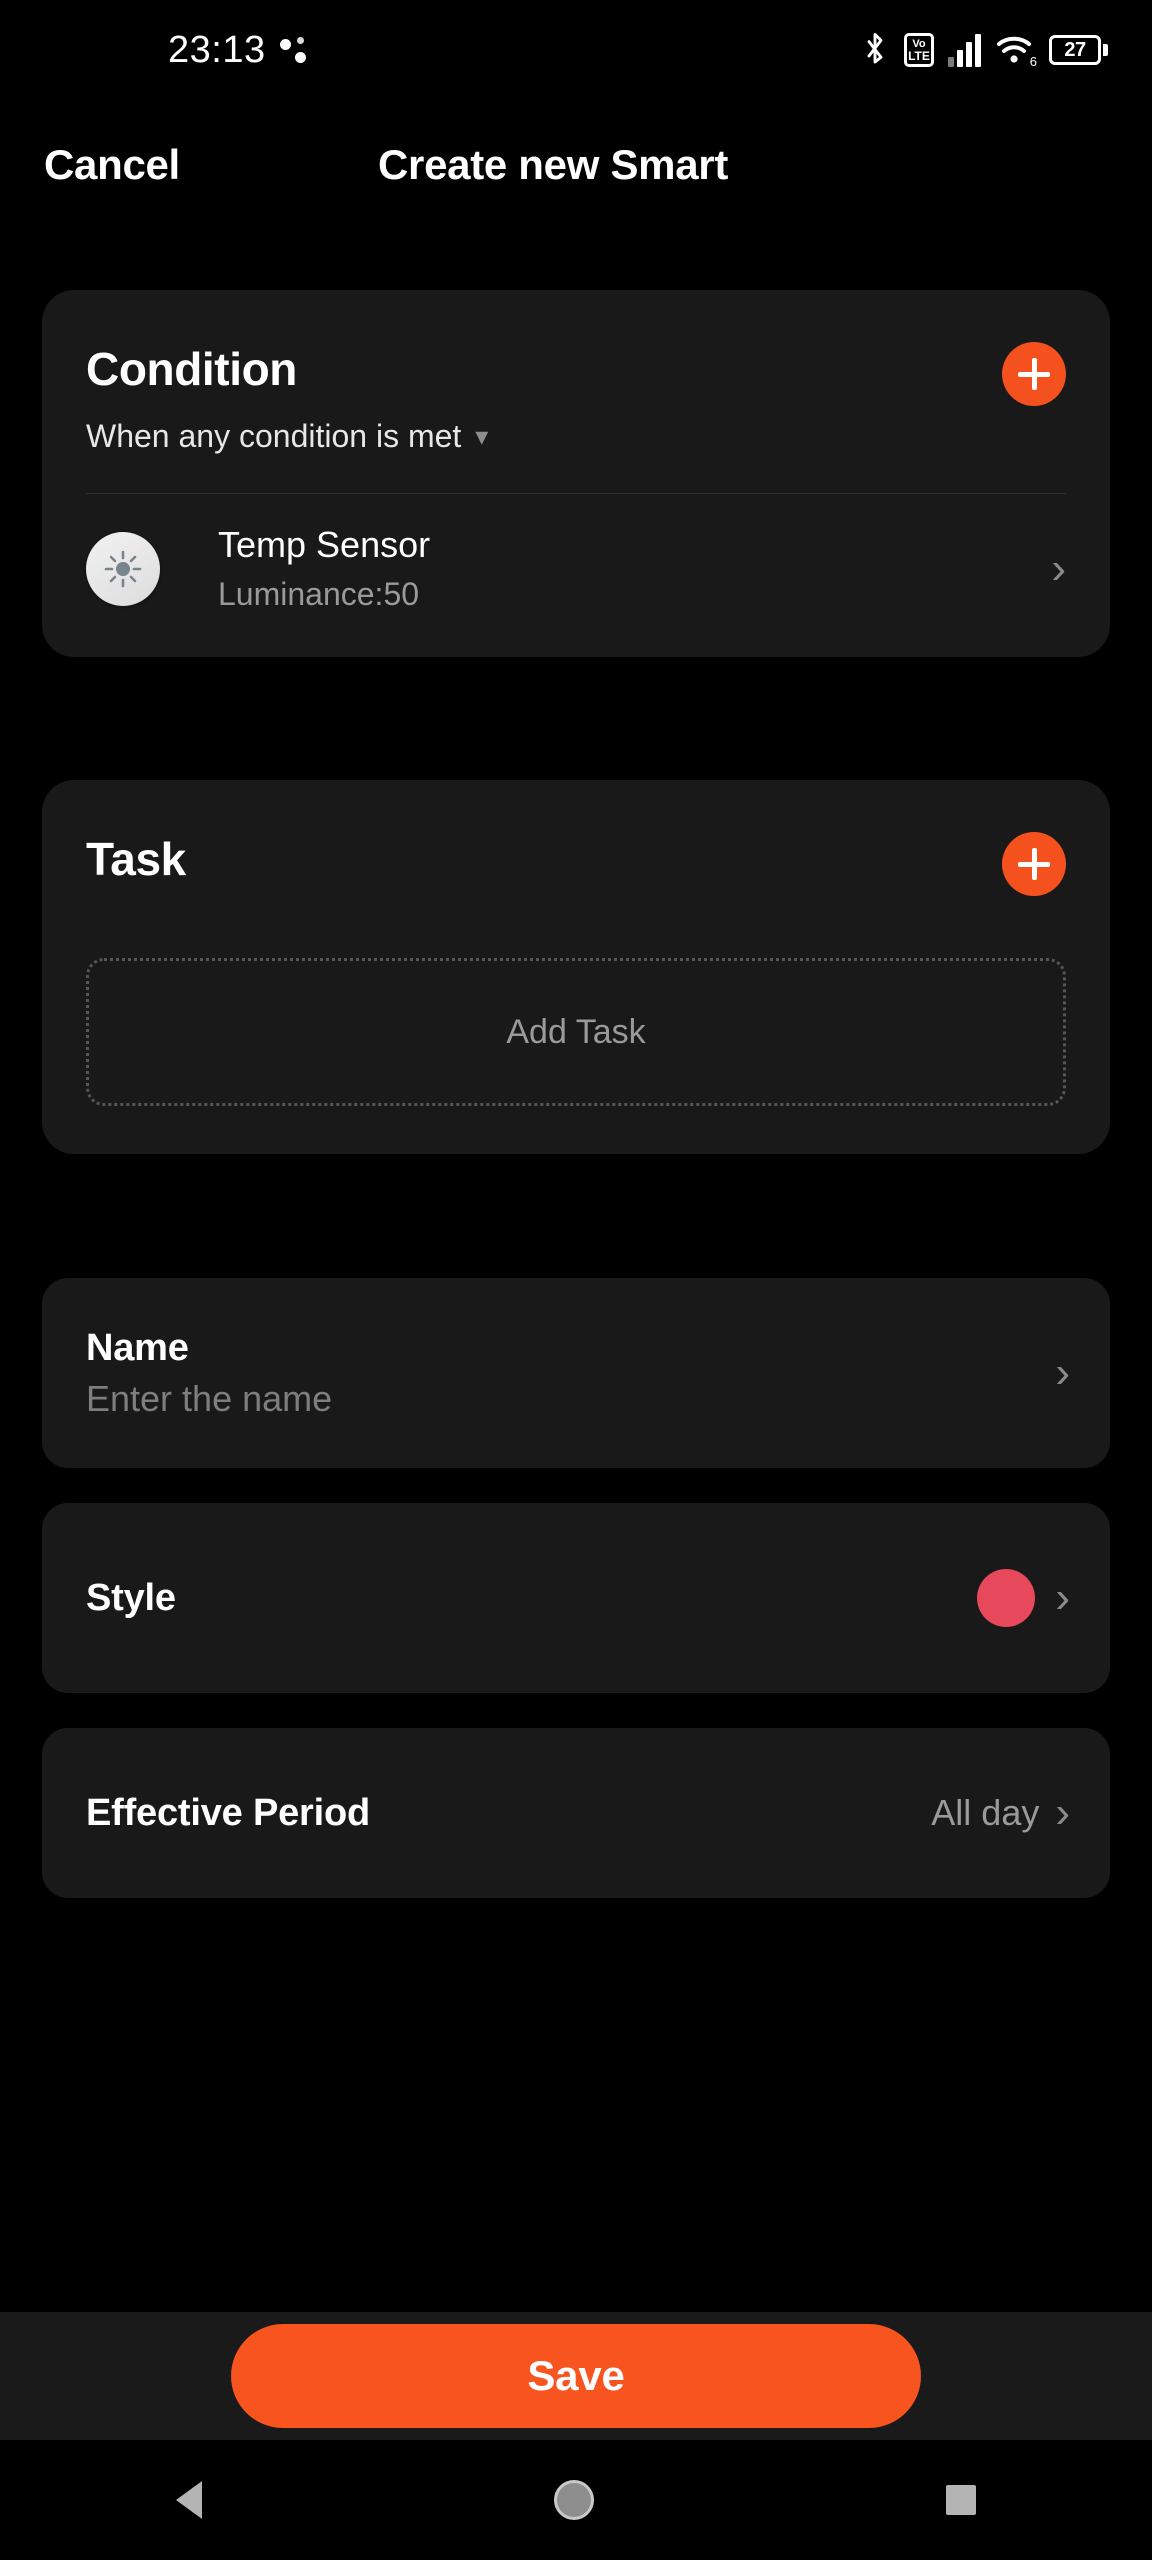 This screenshot has width=1152, height=2560. What do you see at coordinates (136, 859) in the screenshot?
I see `task-title: Task` at bounding box center [136, 859].